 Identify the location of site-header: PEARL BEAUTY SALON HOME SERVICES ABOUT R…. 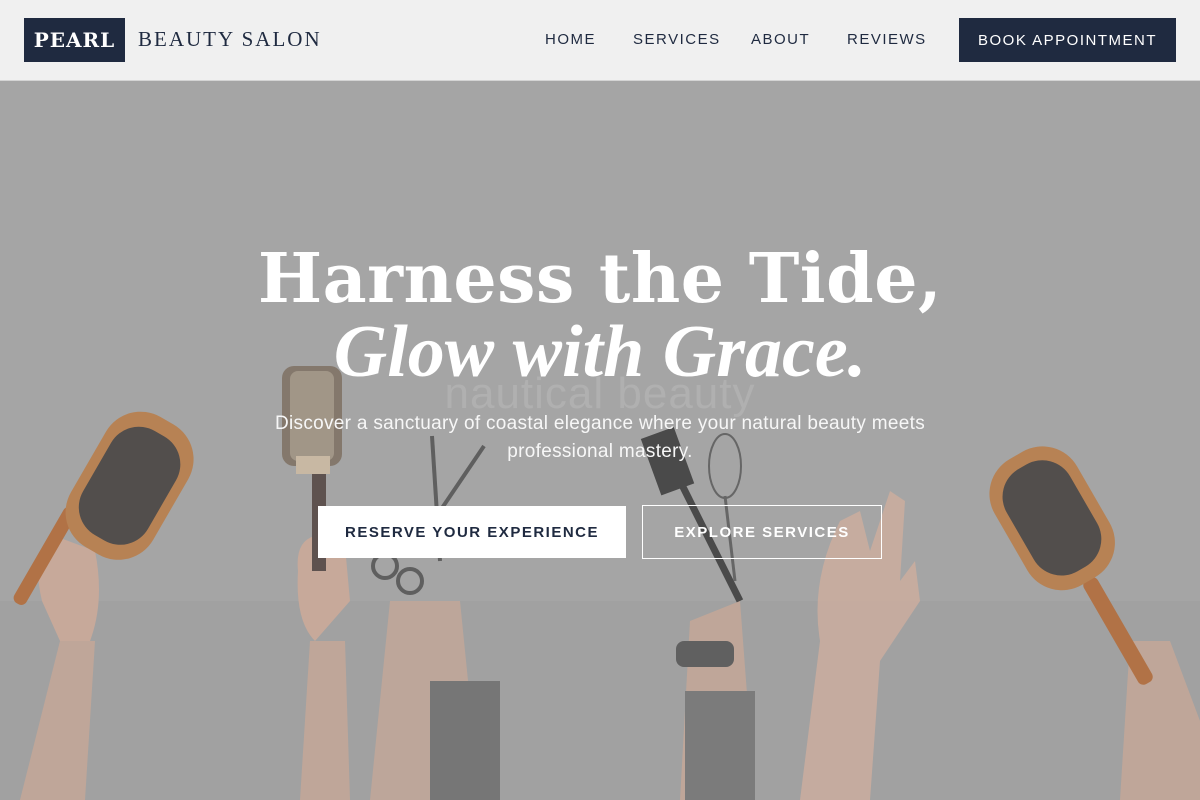
(600, 40).